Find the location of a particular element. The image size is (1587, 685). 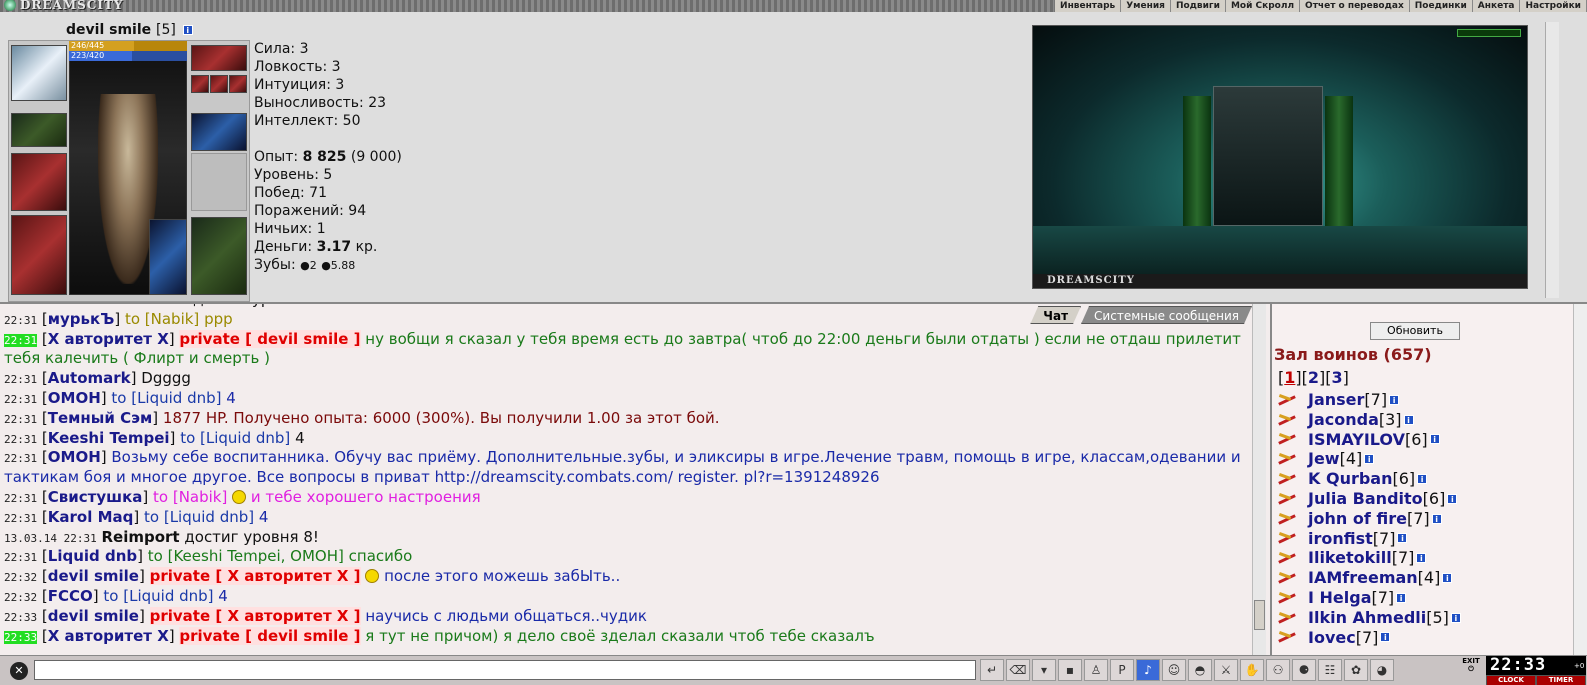

private-tag: private [ X авторитет X ] is located at coordinates (255, 576).